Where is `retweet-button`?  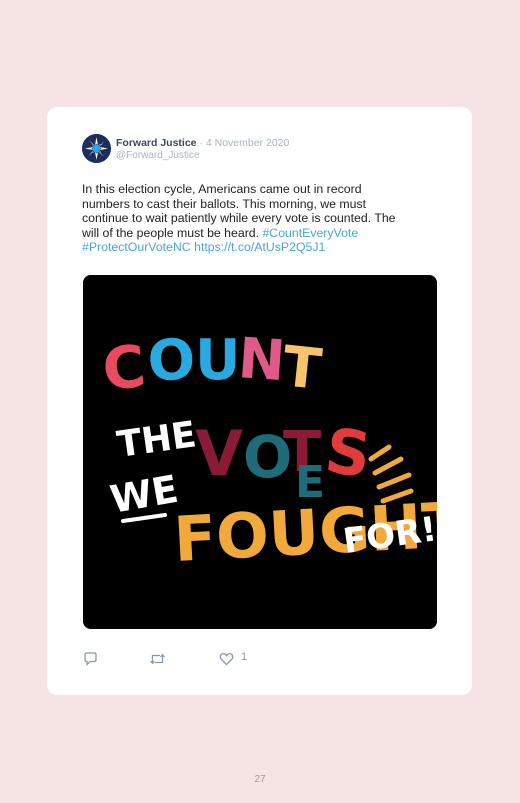 retweet-button is located at coordinates (157, 659).